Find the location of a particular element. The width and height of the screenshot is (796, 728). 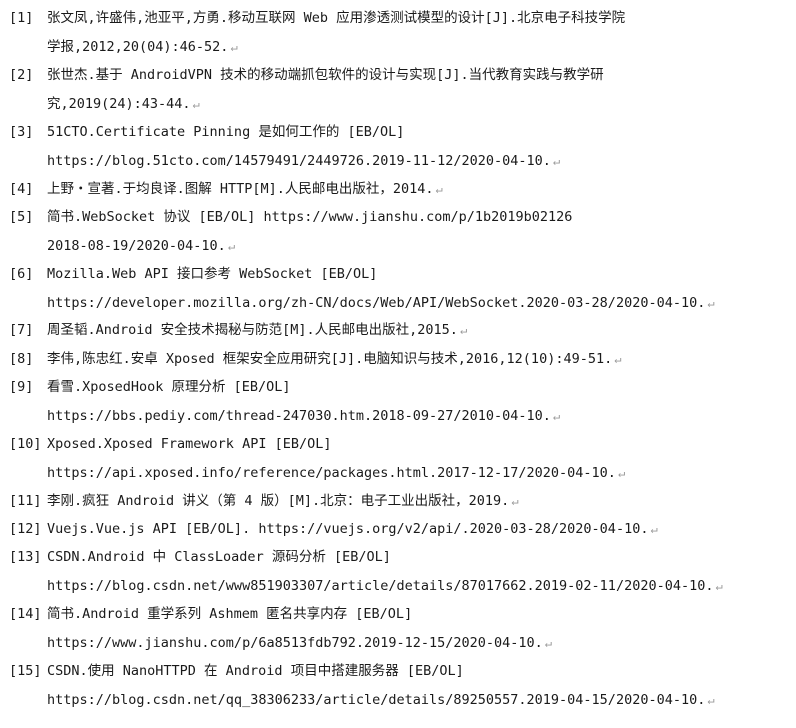

reference-number: [9] is located at coordinates (21, 387).